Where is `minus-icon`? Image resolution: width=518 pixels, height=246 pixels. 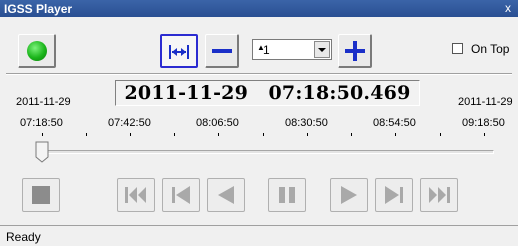 minus-icon is located at coordinates (222, 51).